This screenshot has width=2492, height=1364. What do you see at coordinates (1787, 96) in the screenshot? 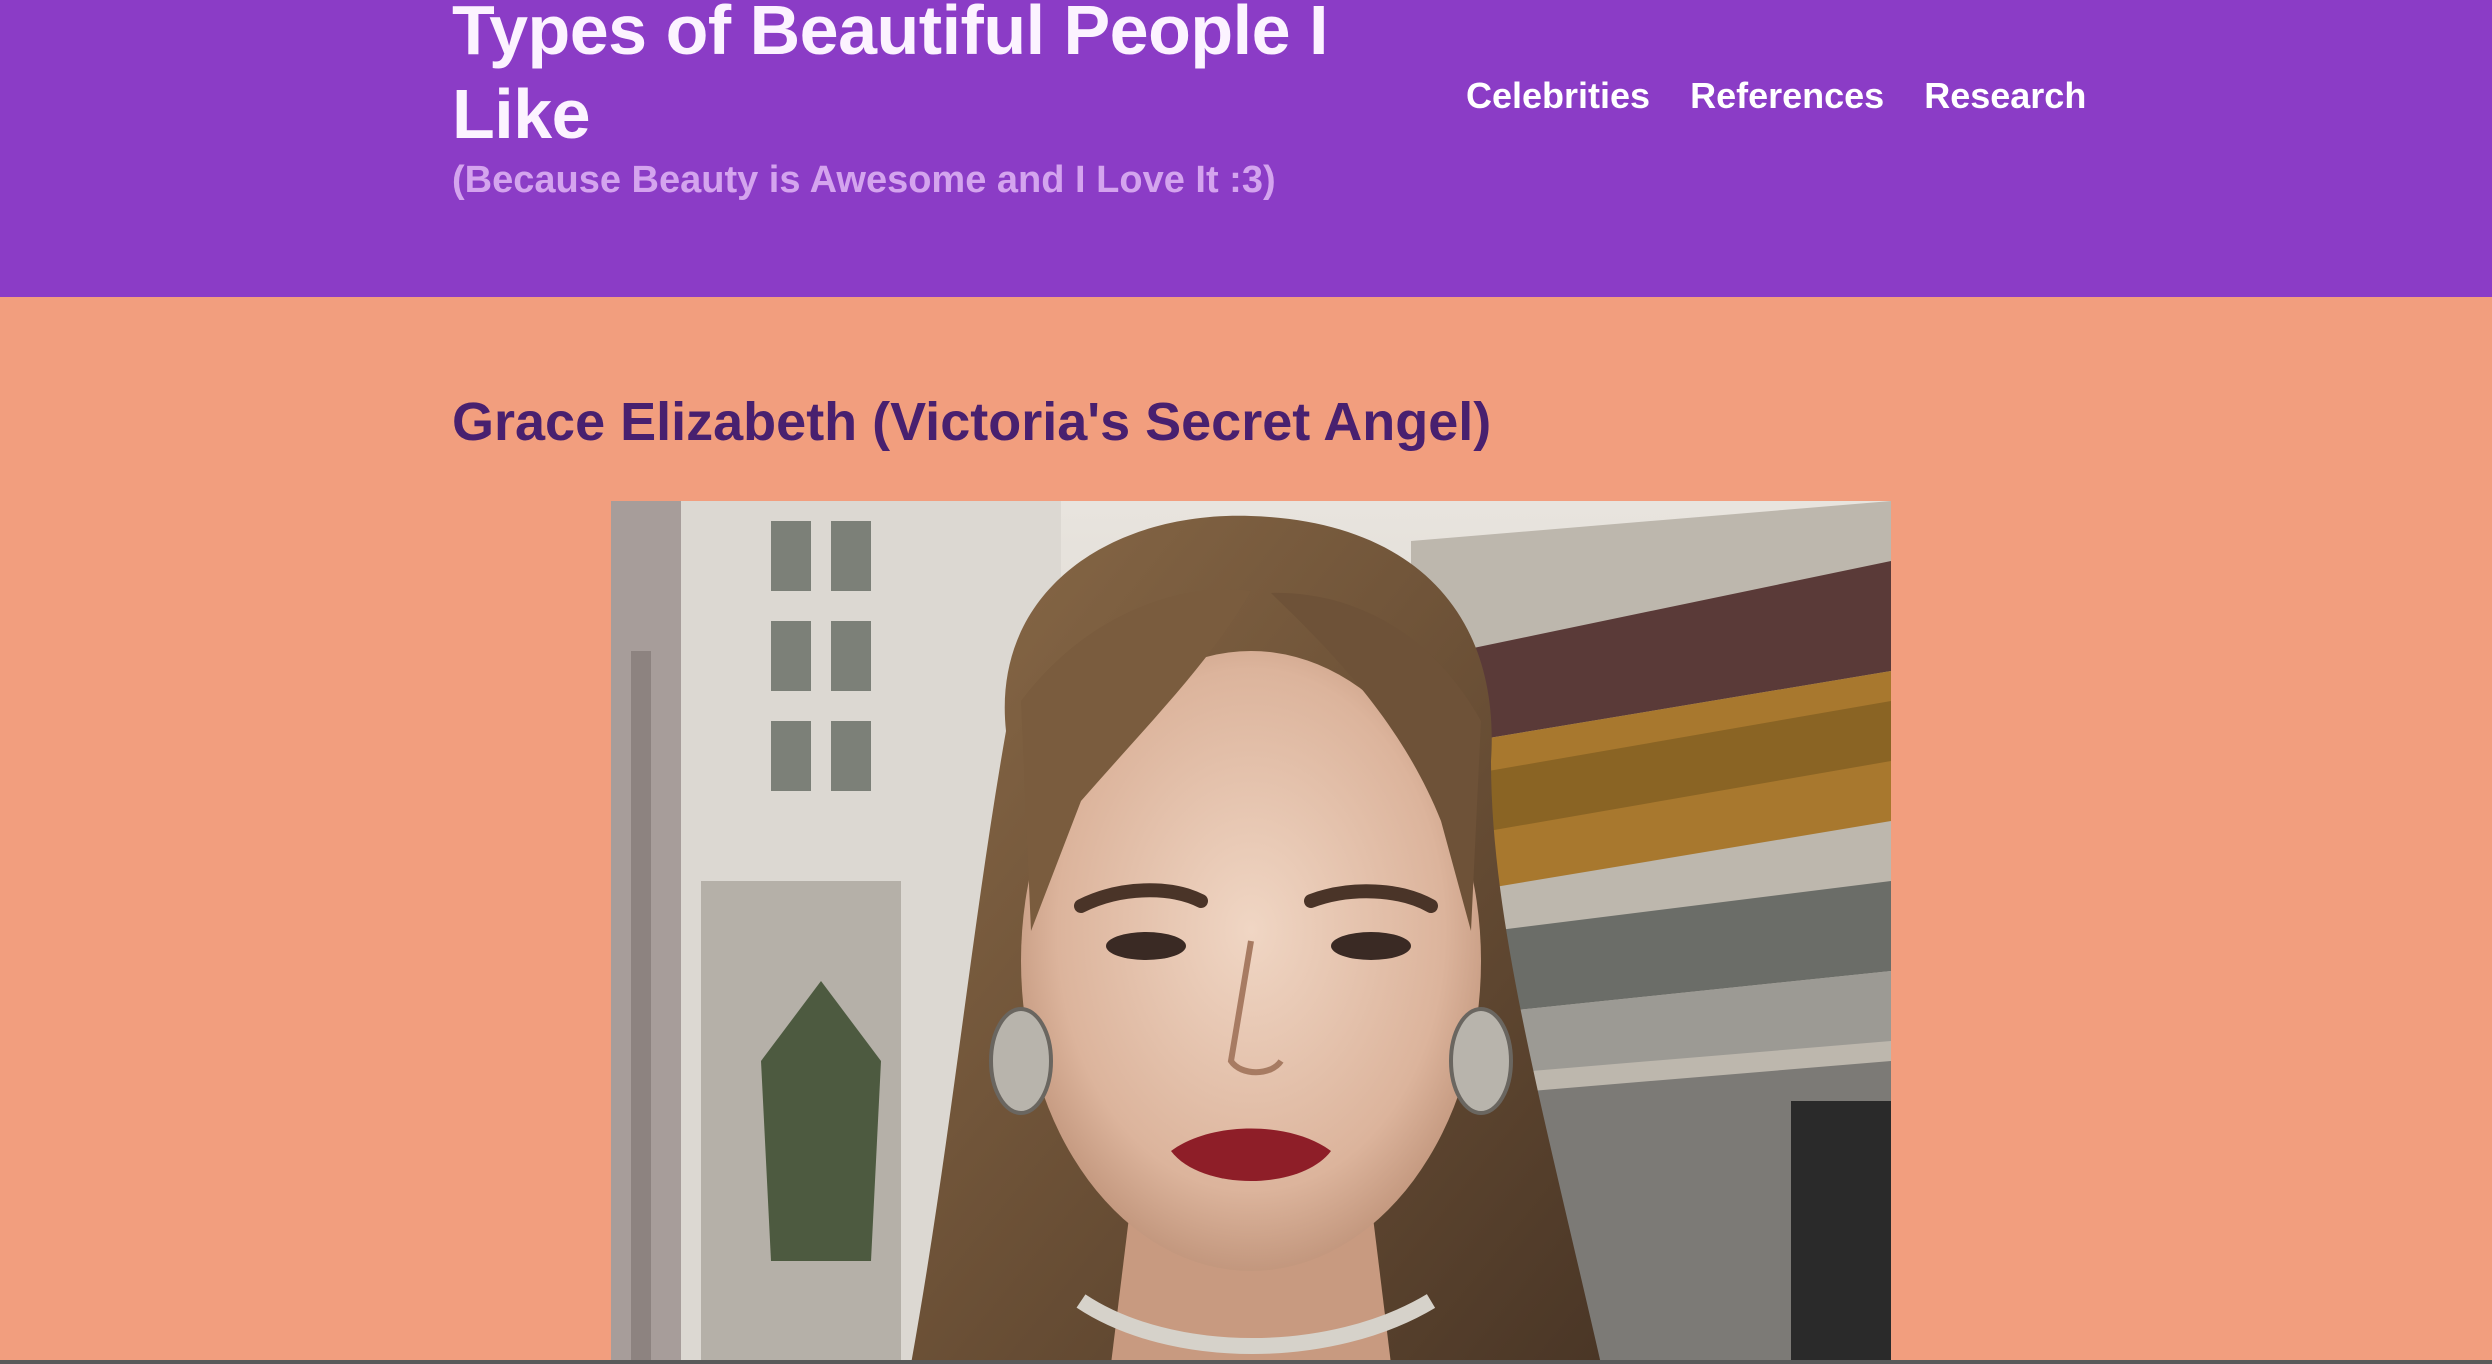
I see `nav-link-references: References` at bounding box center [1787, 96].